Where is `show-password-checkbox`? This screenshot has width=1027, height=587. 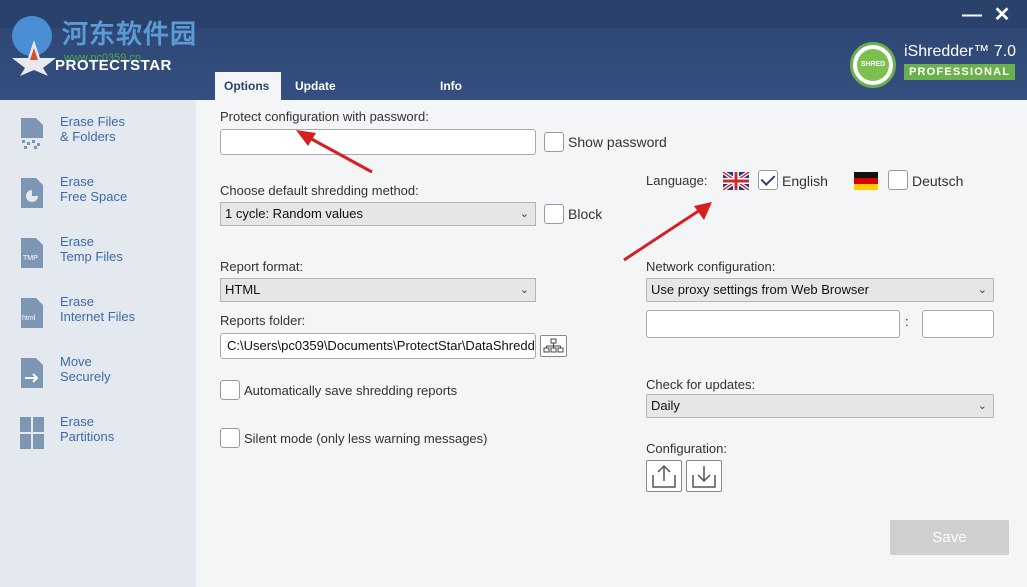
show-password-checkbox is located at coordinates (554, 142).